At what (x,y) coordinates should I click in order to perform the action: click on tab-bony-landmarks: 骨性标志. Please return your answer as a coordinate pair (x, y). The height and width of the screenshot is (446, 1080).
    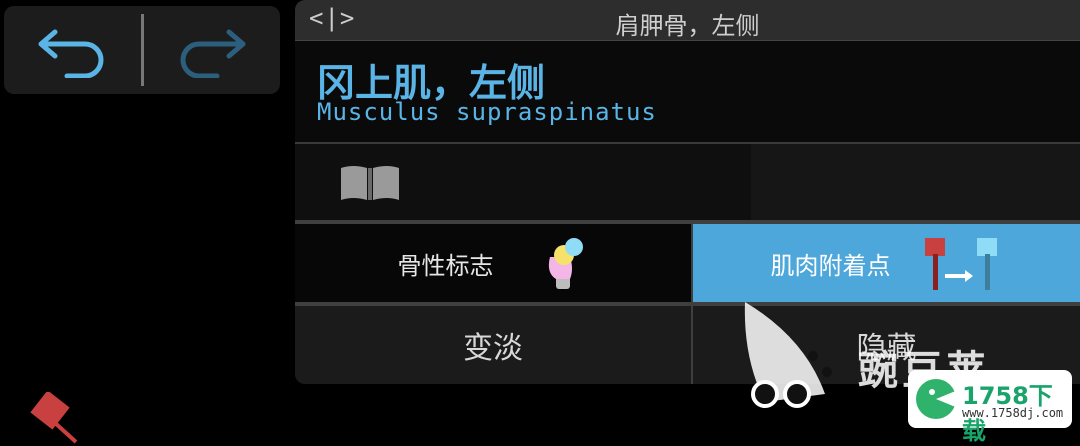
    Looking at the image, I should click on (493, 263).